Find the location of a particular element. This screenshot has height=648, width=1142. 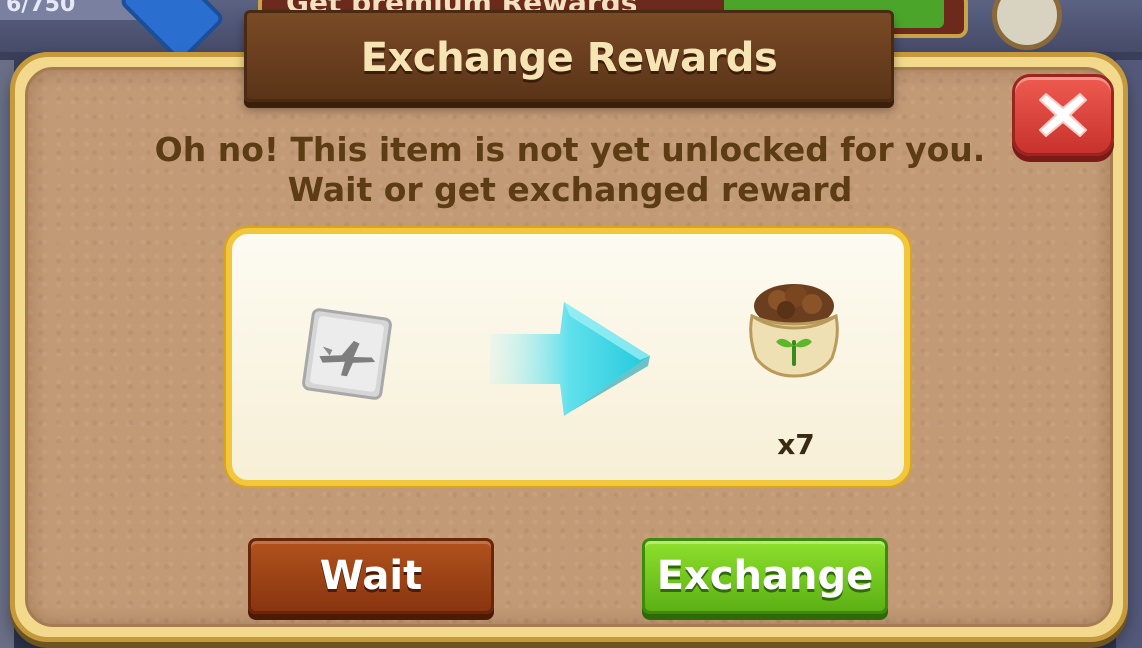

close-button is located at coordinates (1063, 115).